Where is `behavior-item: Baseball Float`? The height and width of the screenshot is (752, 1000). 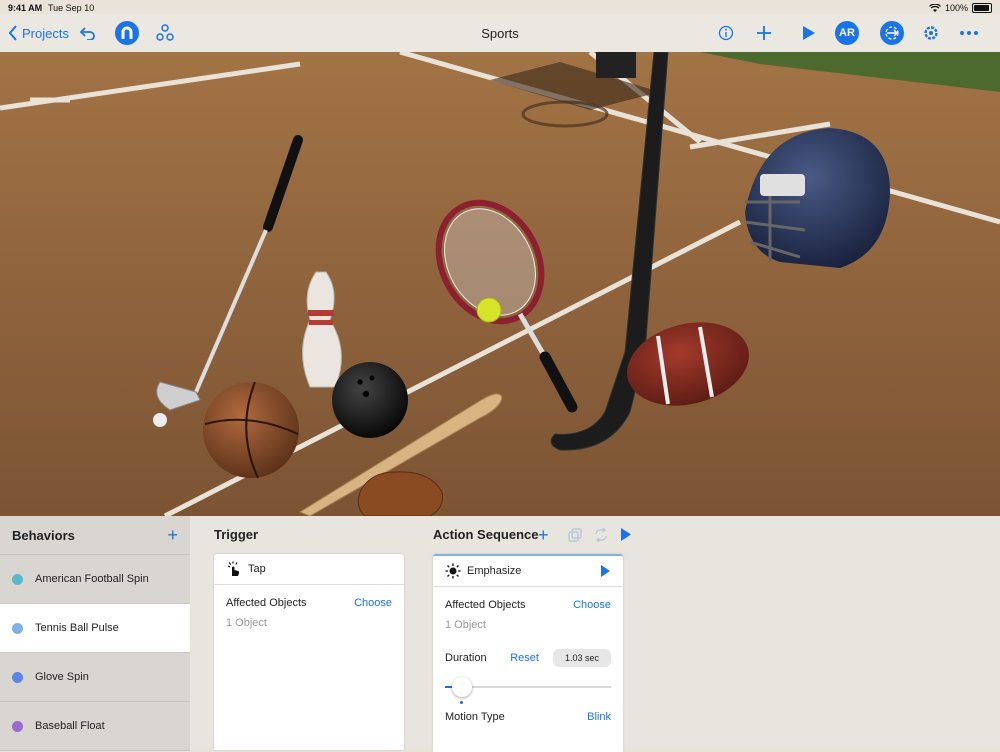 behavior-item: Baseball Float is located at coordinates (95, 726).